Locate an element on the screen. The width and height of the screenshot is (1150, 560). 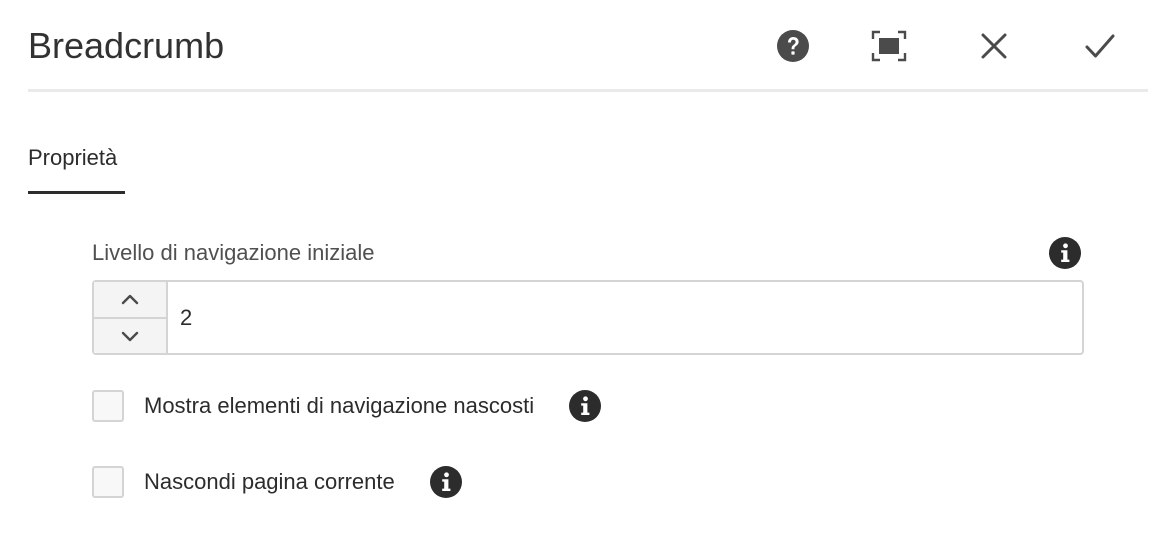
start-level-label: Livello di navigazione iniziale is located at coordinates (233, 252).